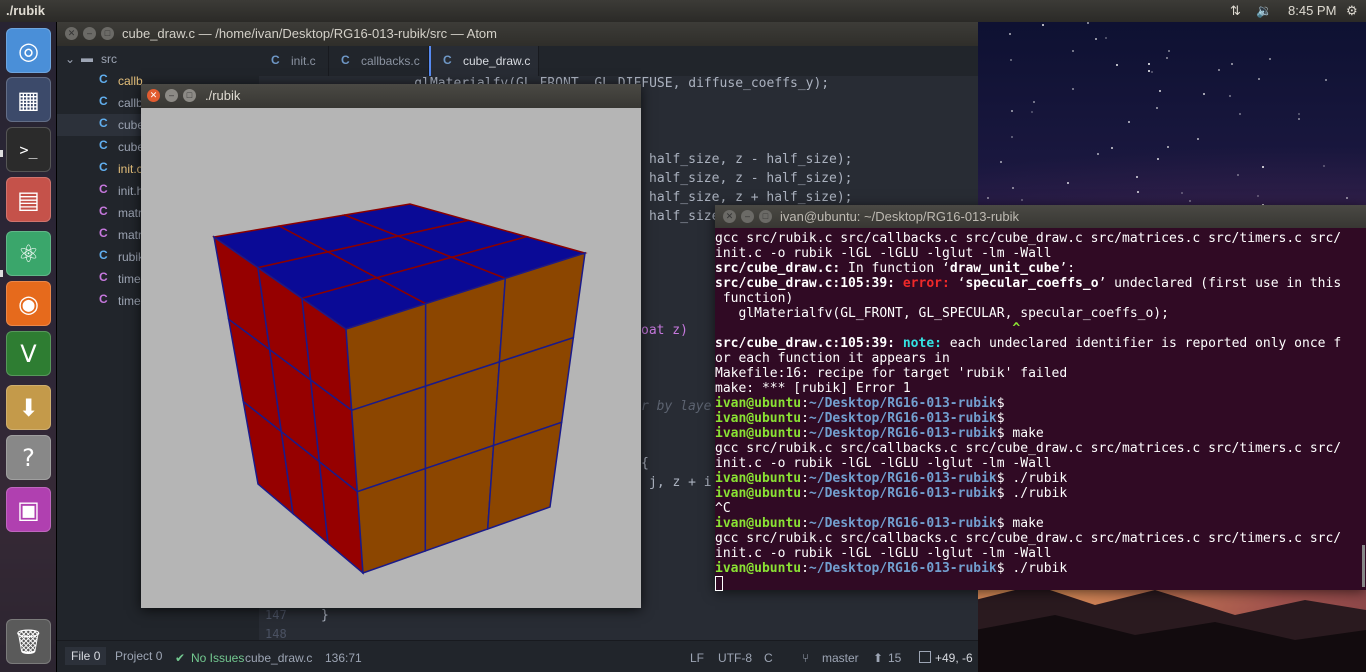 This screenshot has width=1366, height=672. I want to click on firefox-icon: ◉, so click(28, 303).